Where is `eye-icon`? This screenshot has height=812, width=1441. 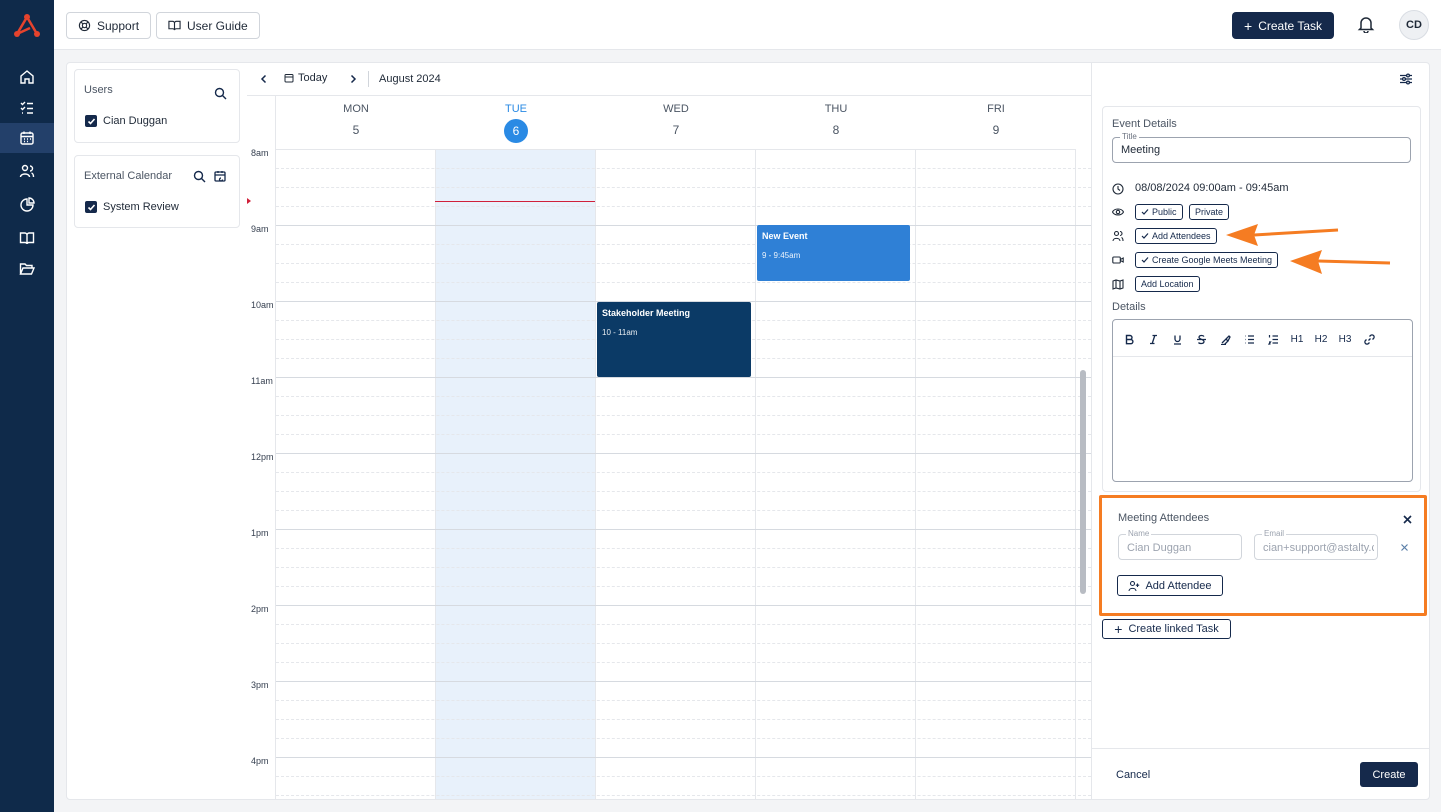
eye-icon is located at coordinates (1118, 212).